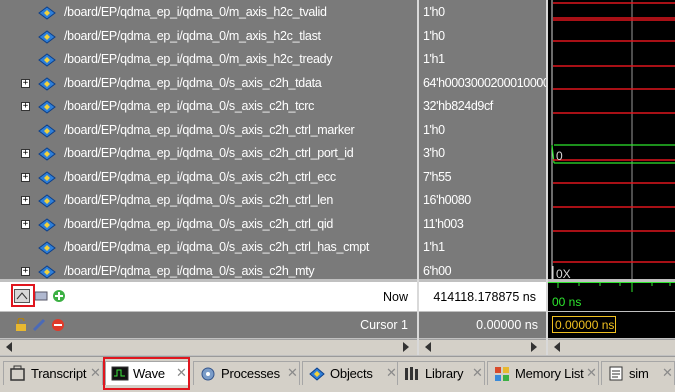 Image resolution: width=675 pixels, height=392 pixels. Describe the element at coordinates (482, 270) in the screenshot. I see `signal-value-row: 6'h00` at that location.